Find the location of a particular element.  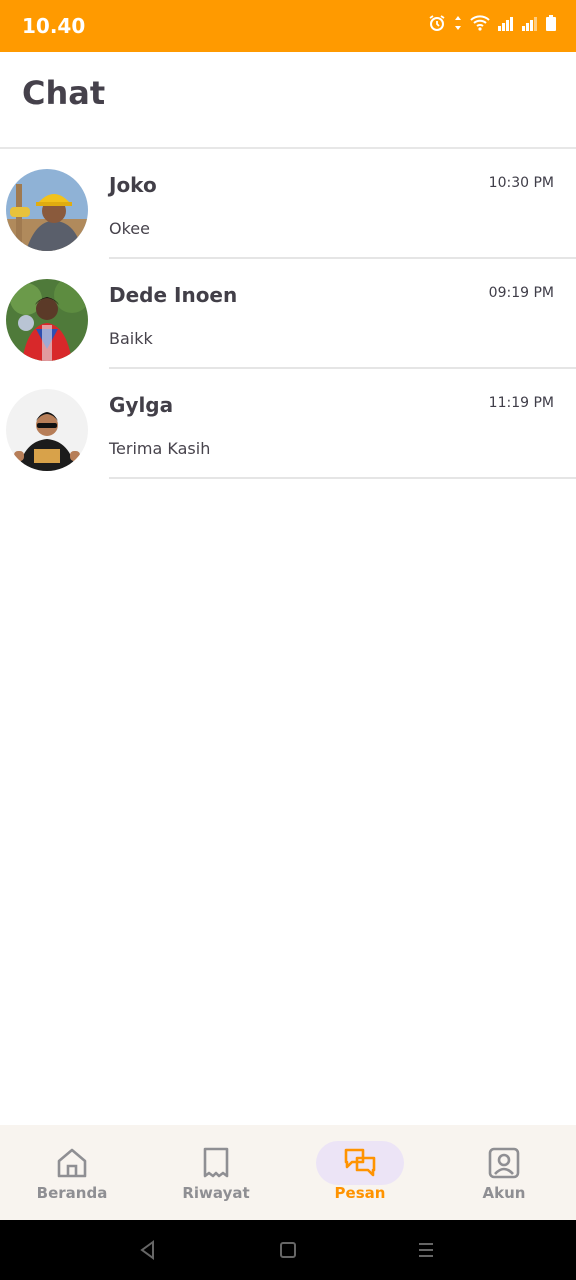

menu-icon is located at coordinates (426, 1250).